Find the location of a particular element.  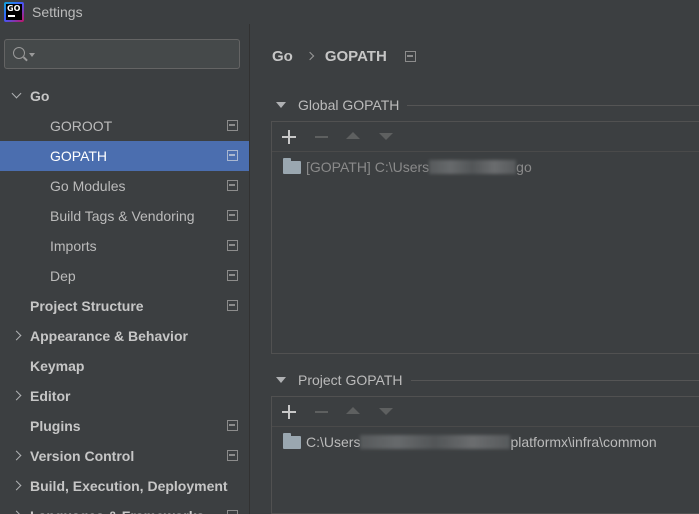

tree-item-plugins: Plugins is located at coordinates (124, 426).